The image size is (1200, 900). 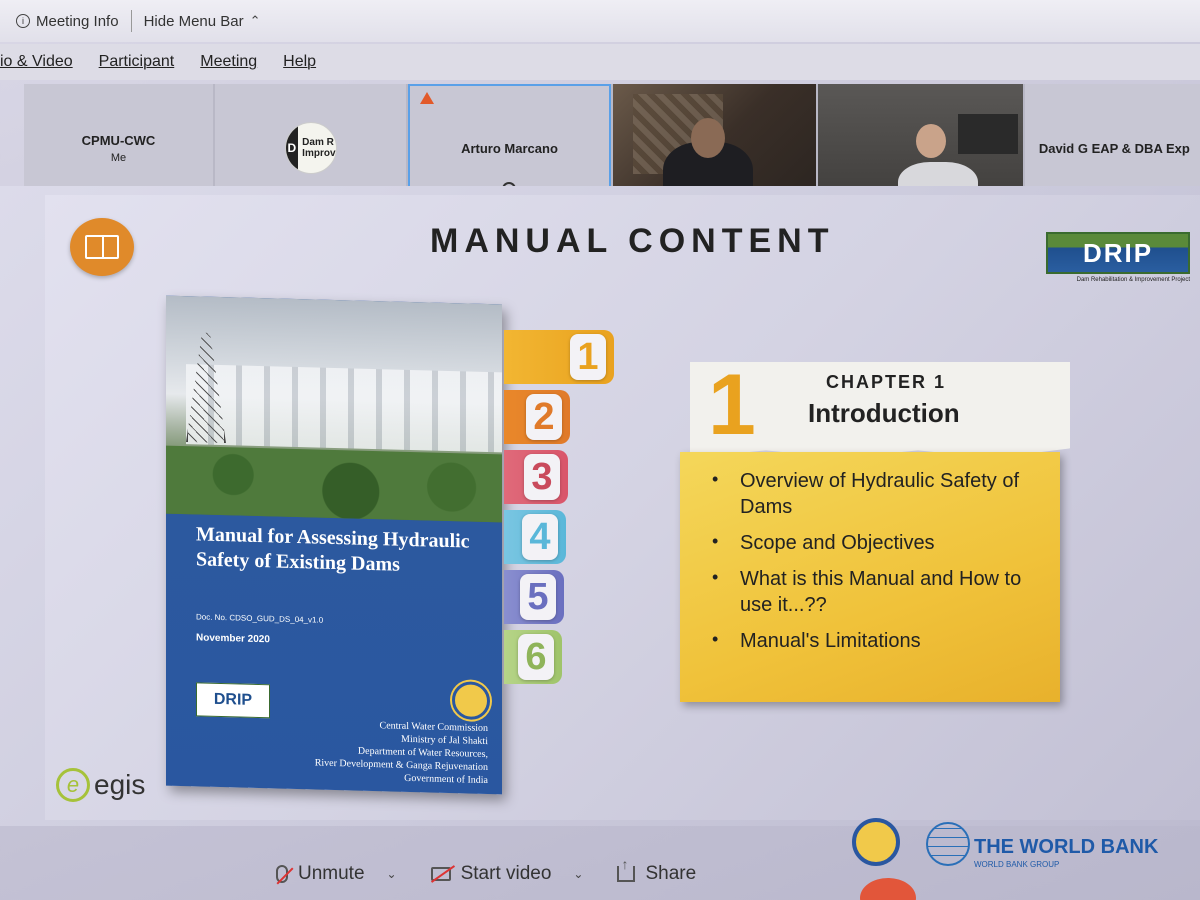 What do you see at coordinates (732, 405) in the screenshot?
I see `chapter-big-number: 1` at bounding box center [732, 405].